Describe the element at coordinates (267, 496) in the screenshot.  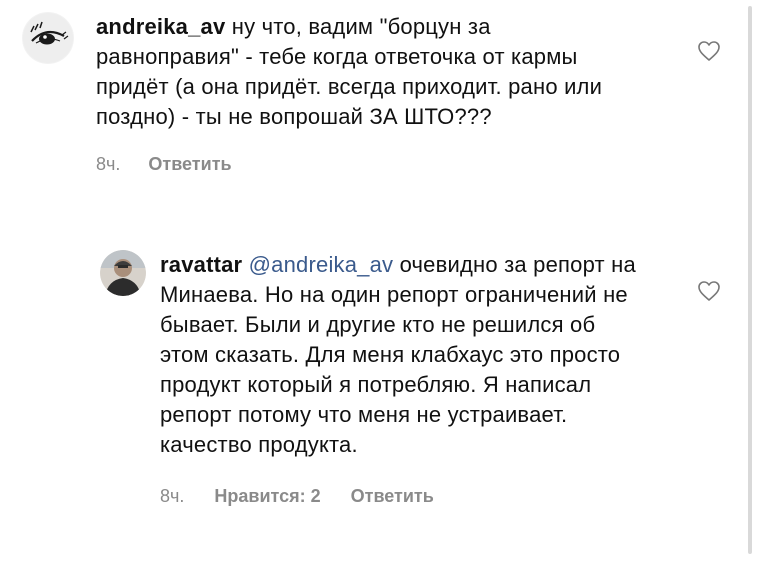
I see `likes-count: Нравится: 2` at that location.